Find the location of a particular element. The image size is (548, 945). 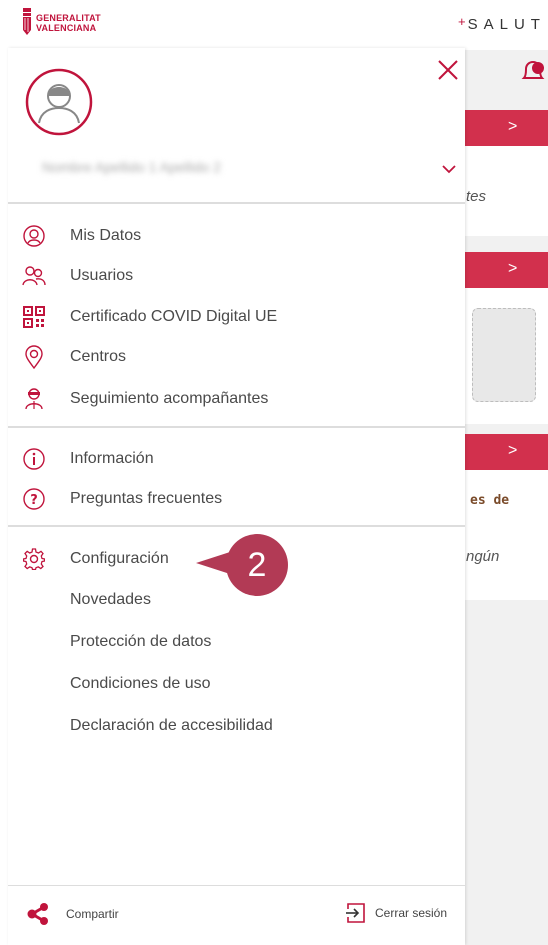

menu-item-label: Mis Datos is located at coordinates (106, 235).